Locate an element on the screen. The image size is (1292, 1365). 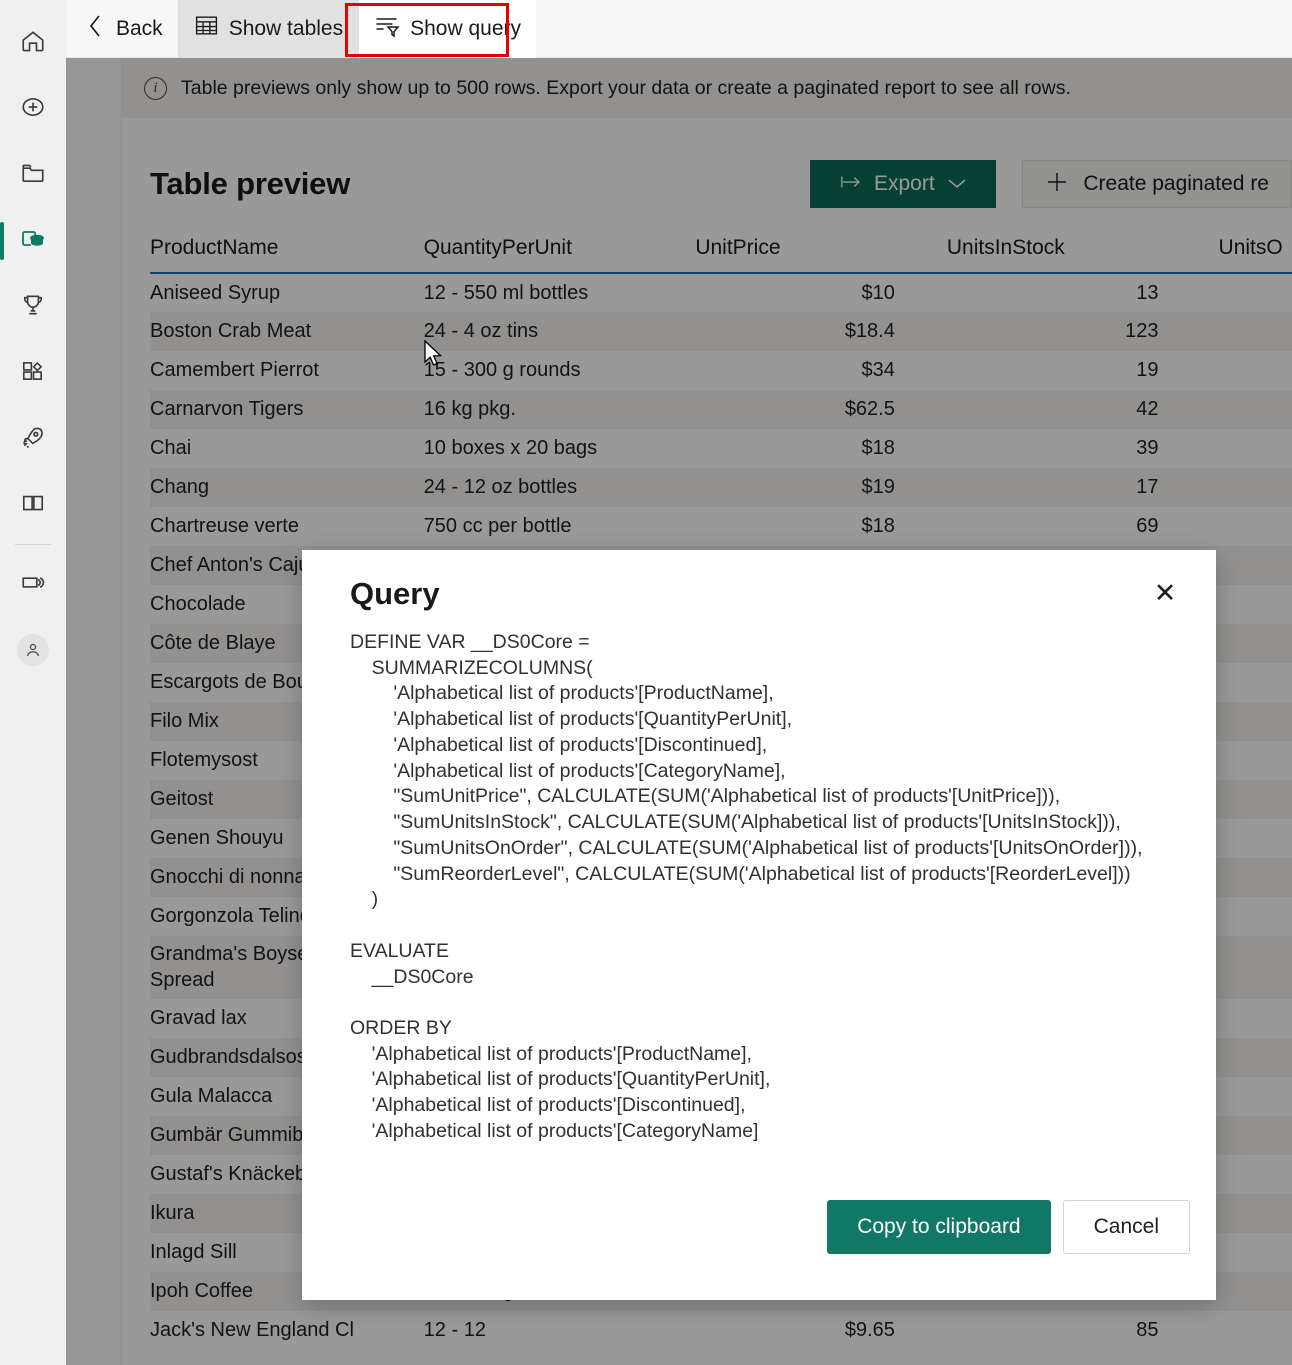
trophy-icon is located at coordinates (33, 307).